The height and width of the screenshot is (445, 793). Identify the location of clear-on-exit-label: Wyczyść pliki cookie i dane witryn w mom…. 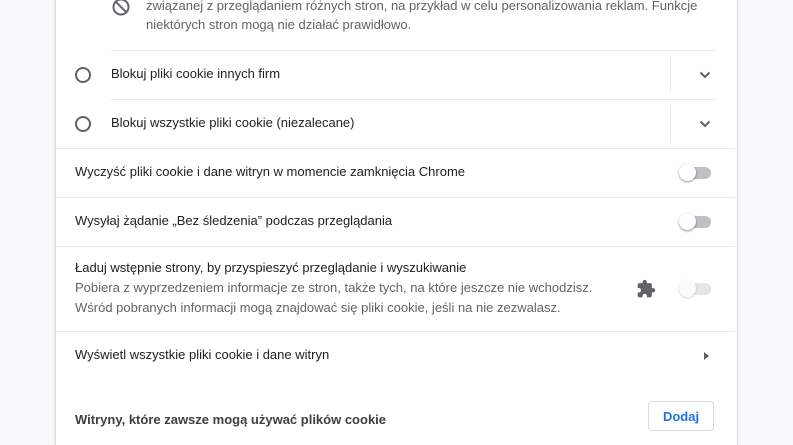
(270, 171).